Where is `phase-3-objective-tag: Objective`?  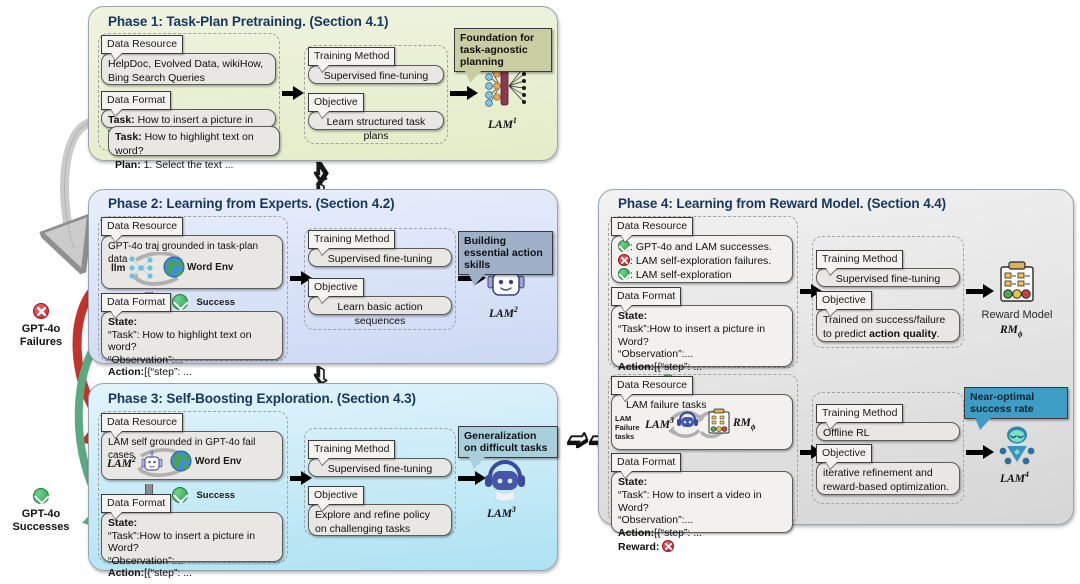 phase-3-objective-tag: Objective is located at coordinates (336, 495).